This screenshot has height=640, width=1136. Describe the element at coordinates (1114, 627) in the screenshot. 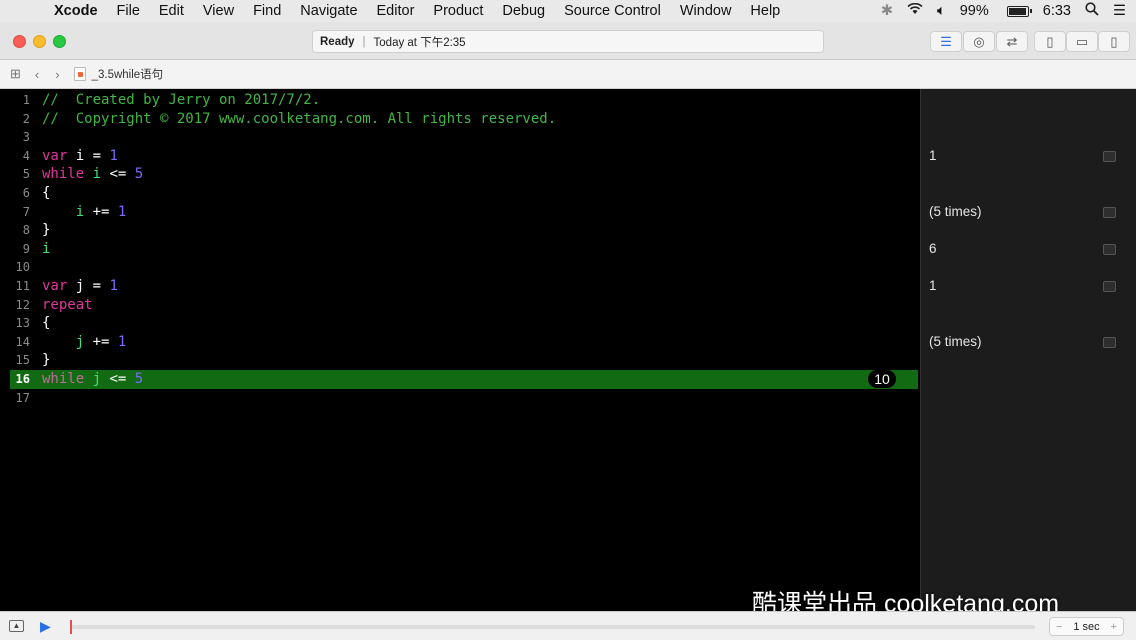

I see `duration-increase-button: +` at that location.